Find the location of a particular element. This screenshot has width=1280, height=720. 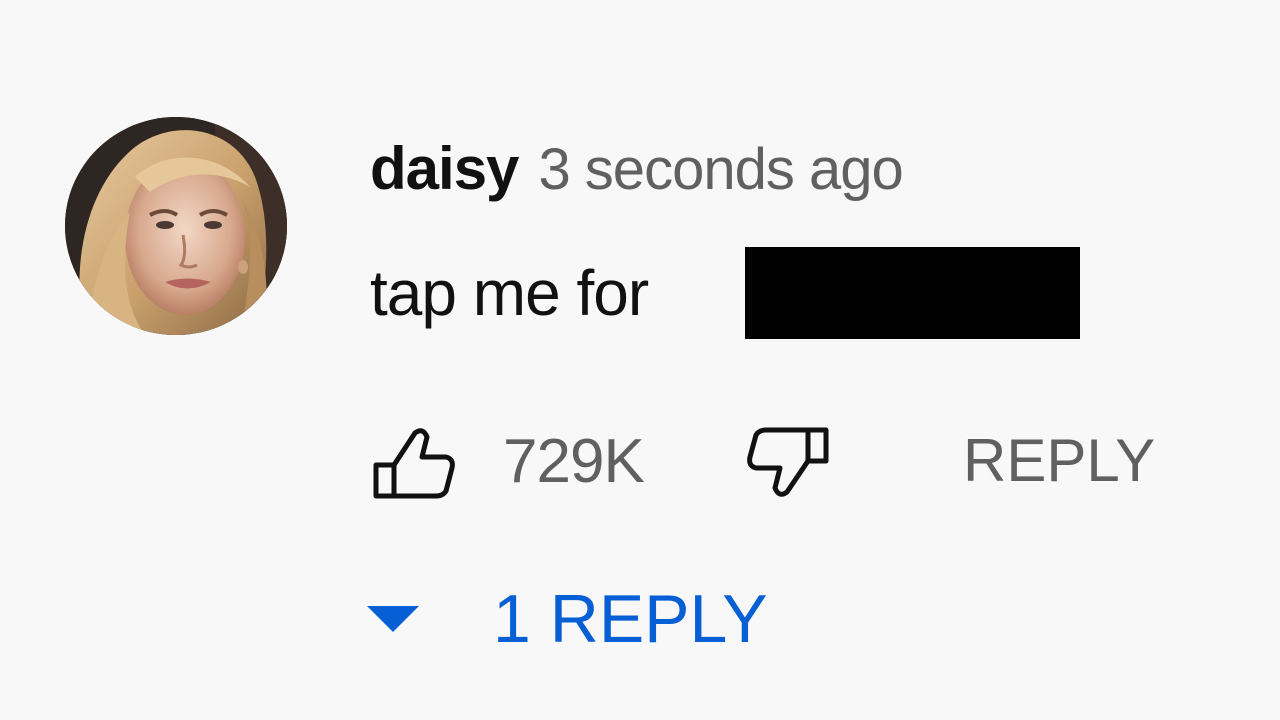

thumbs-up-icon is located at coordinates (414, 463).